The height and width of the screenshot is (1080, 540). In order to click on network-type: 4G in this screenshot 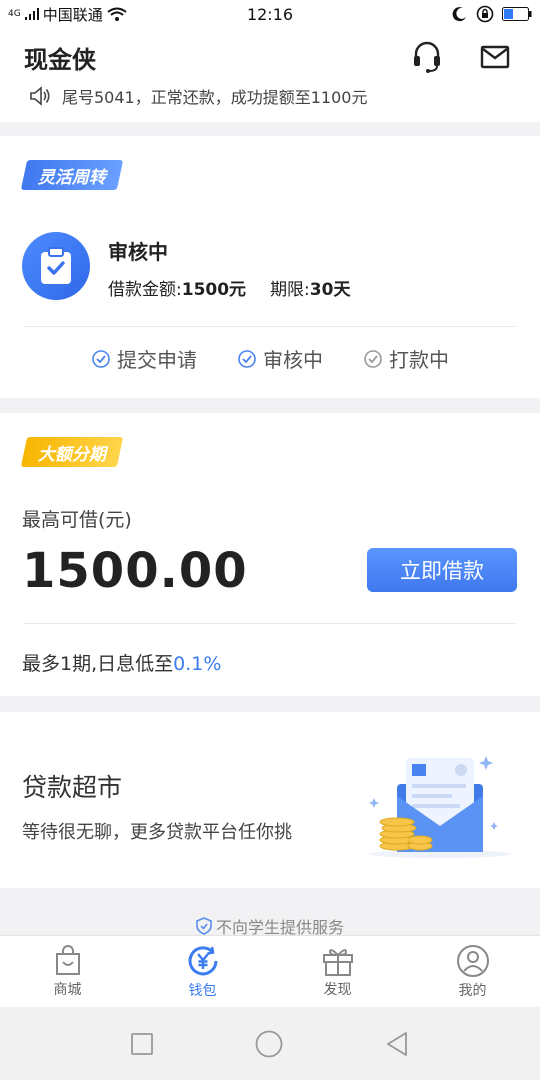, I will do `click(14, 13)`.